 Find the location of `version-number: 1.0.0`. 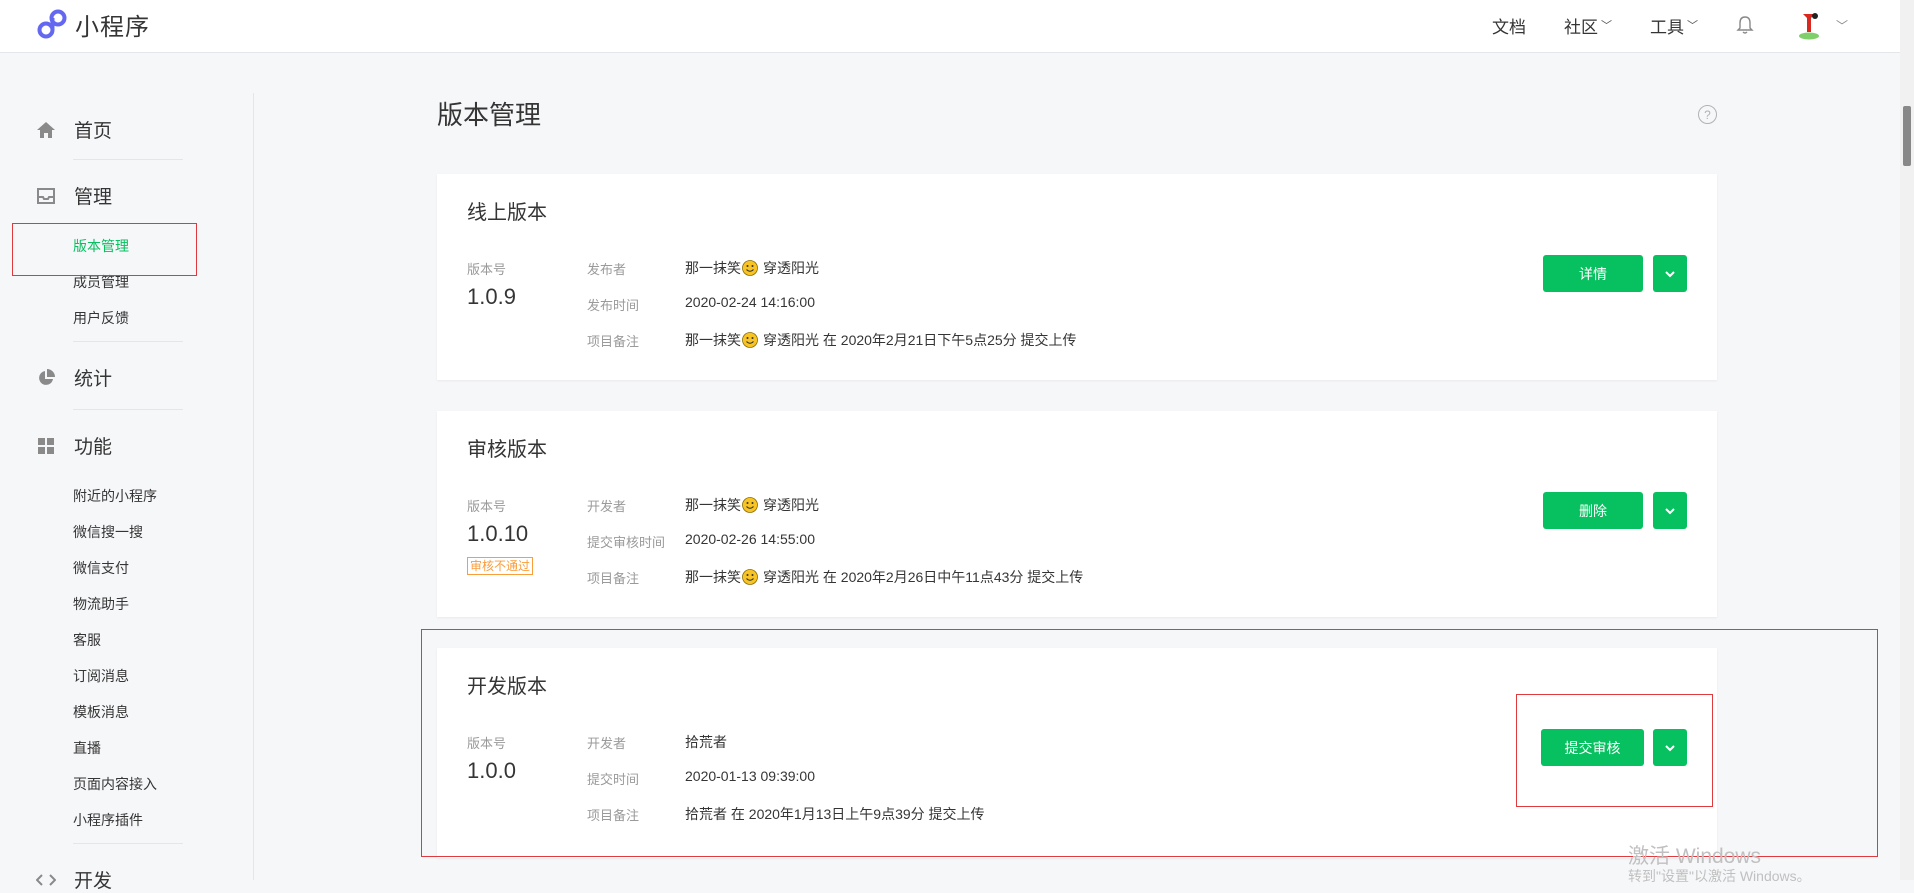

version-number: 1.0.0 is located at coordinates (491, 770).